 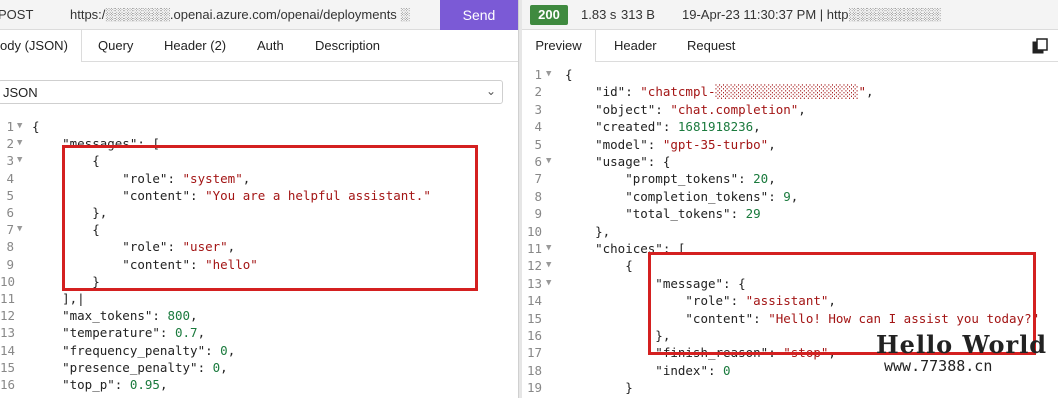 I want to click on string-token: "chat.completion", so click(x=734, y=109).